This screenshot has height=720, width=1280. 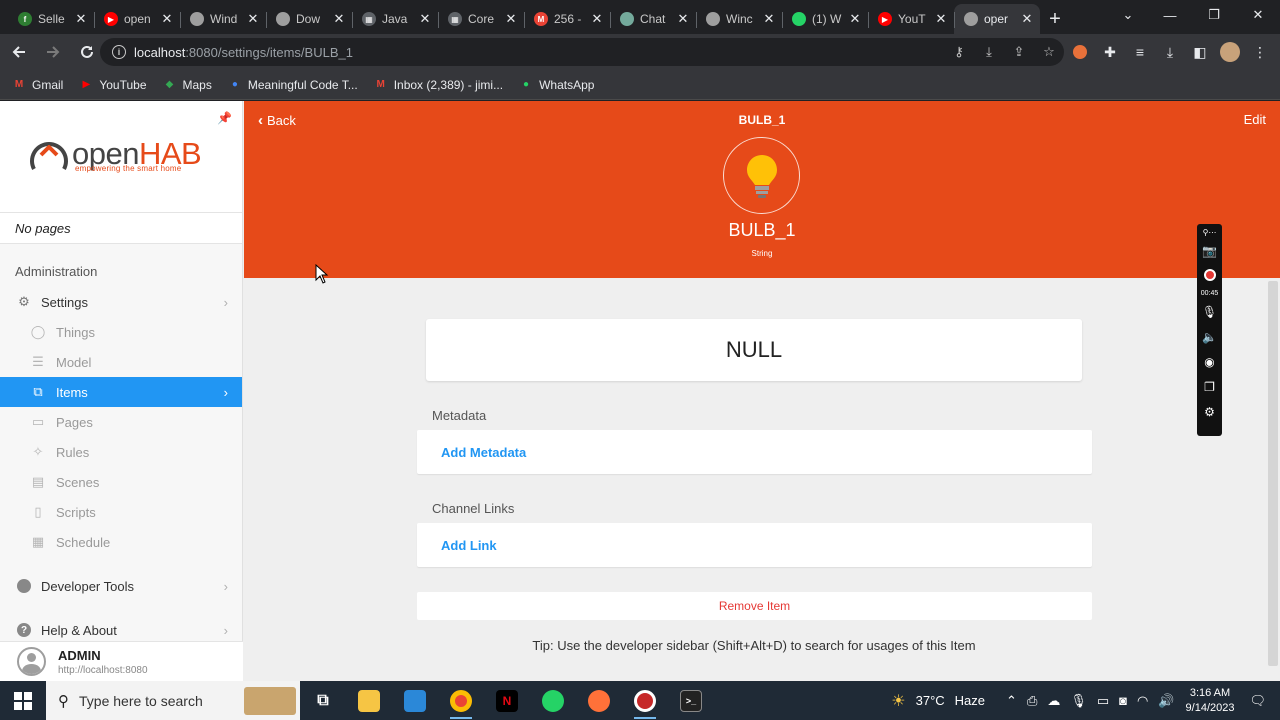 I want to click on sidebar-item-model: ☰ Model, so click(x=121, y=362).